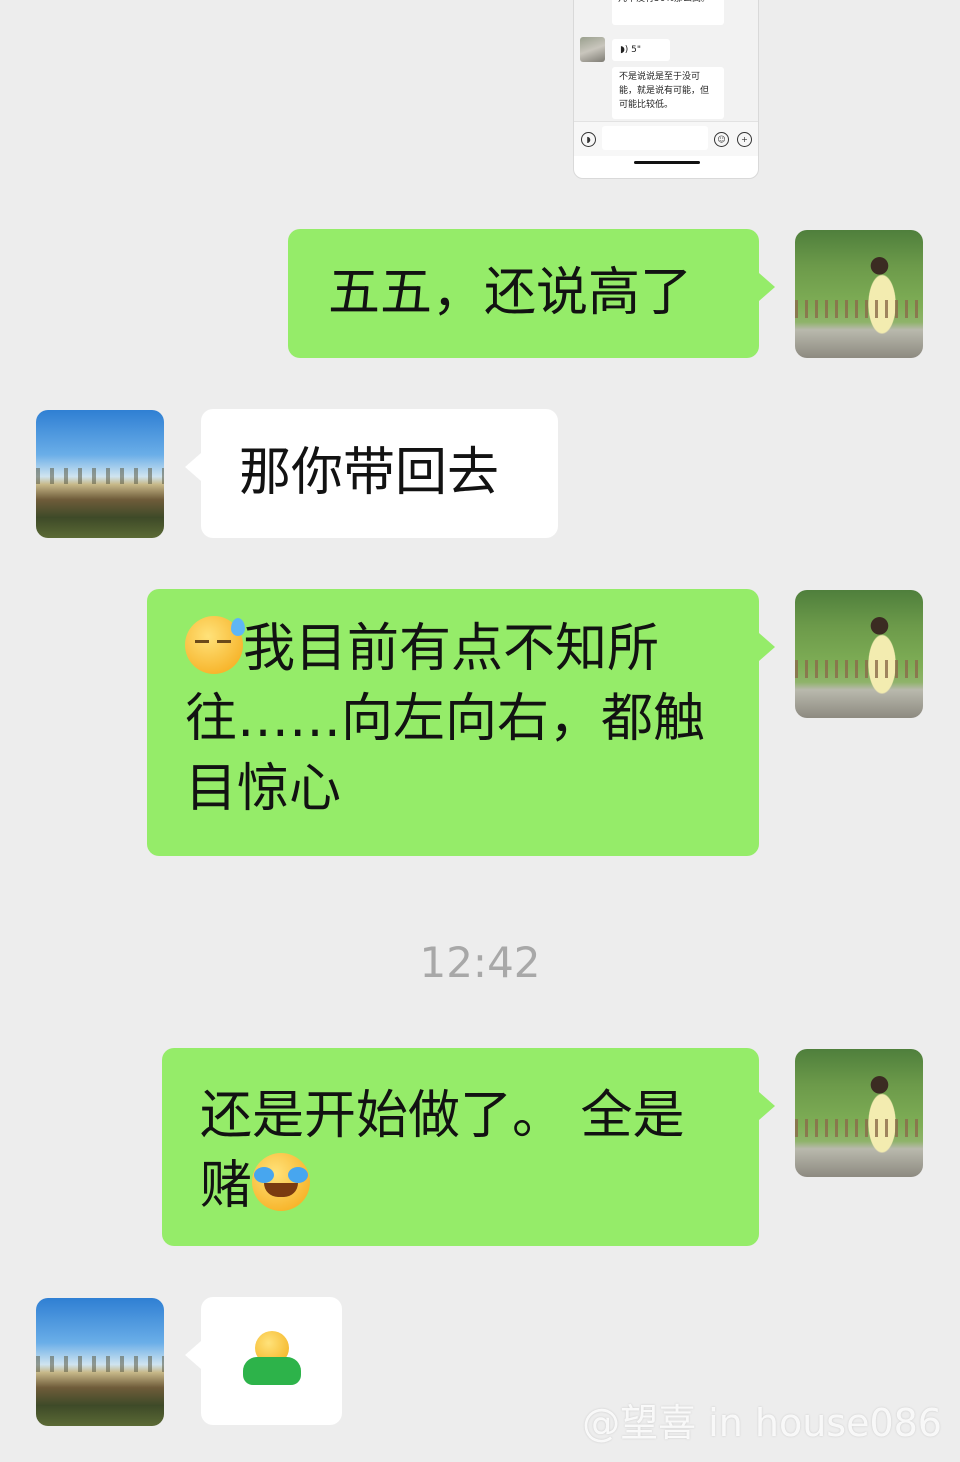 Image resolution: width=960 pixels, height=1462 pixels. I want to click on message-bubble-received, so click(263, 1361).